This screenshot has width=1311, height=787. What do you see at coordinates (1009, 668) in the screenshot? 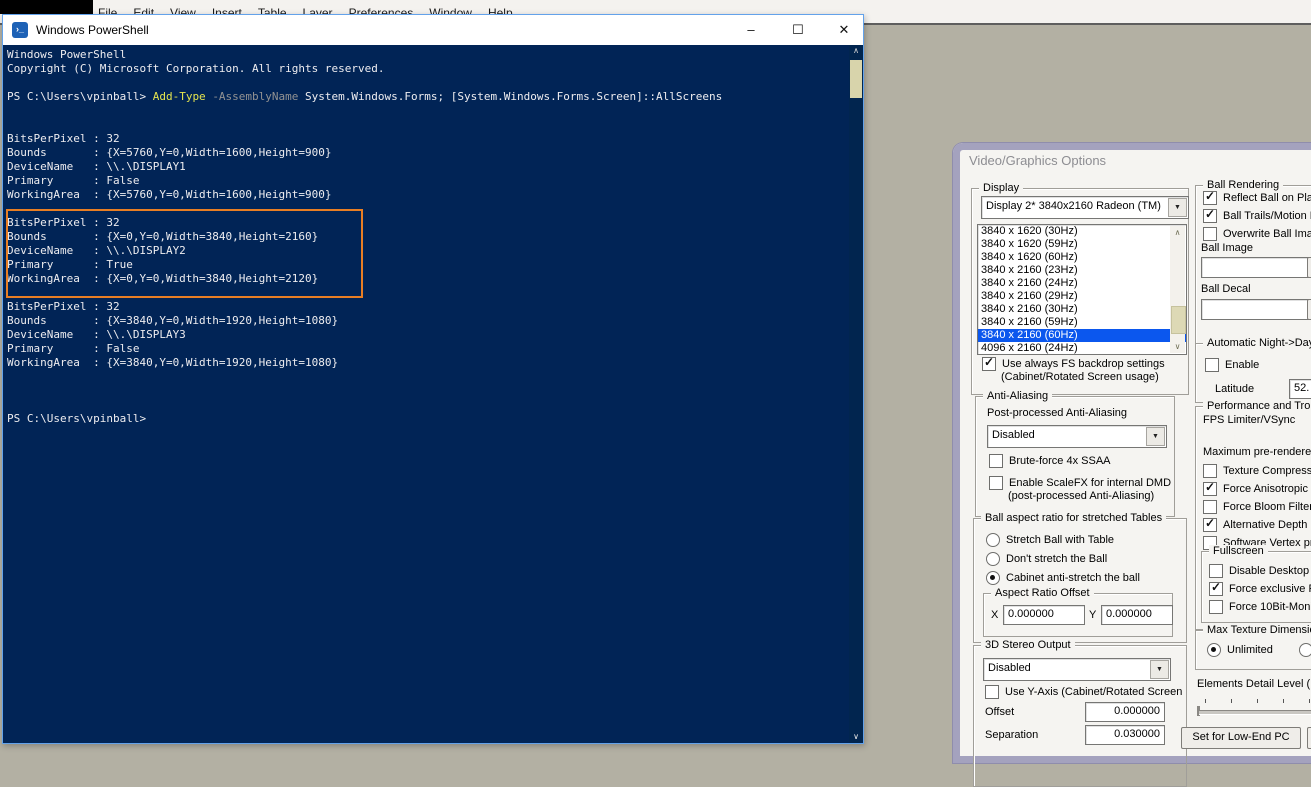
I see `stereo-value: Disabled` at bounding box center [1009, 668].